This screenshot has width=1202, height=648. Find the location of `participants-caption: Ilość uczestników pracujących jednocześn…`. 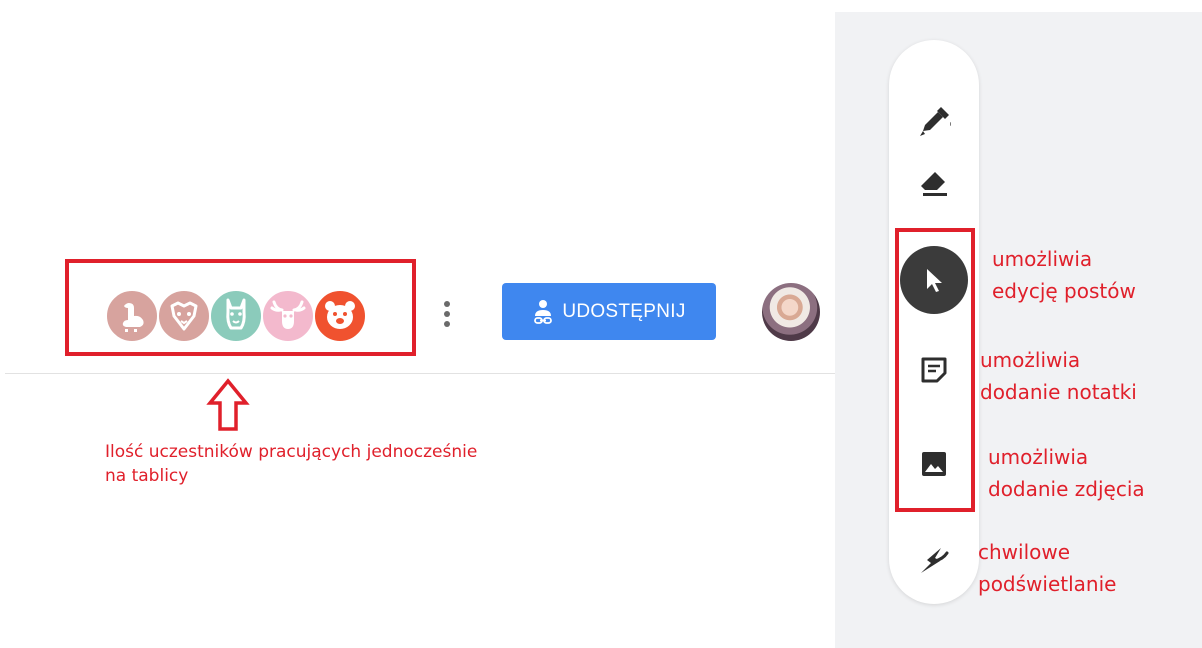

participants-caption: Ilość uczestników pracujących jednocześn… is located at coordinates (335, 464).